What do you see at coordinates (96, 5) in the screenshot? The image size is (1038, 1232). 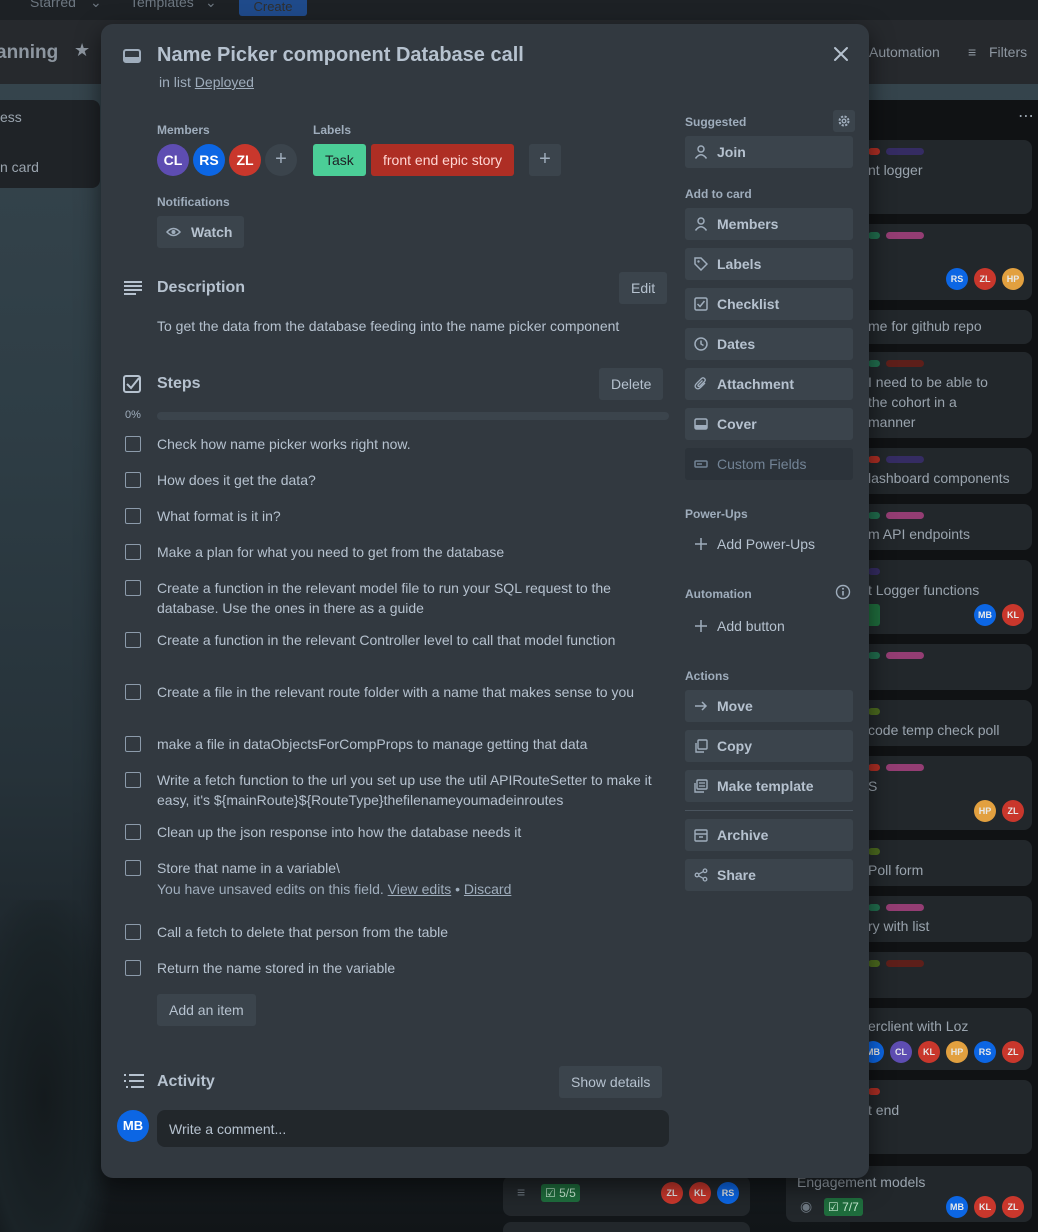 I see `chevron-down-icon: ⌄` at bounding box center [96, 5].